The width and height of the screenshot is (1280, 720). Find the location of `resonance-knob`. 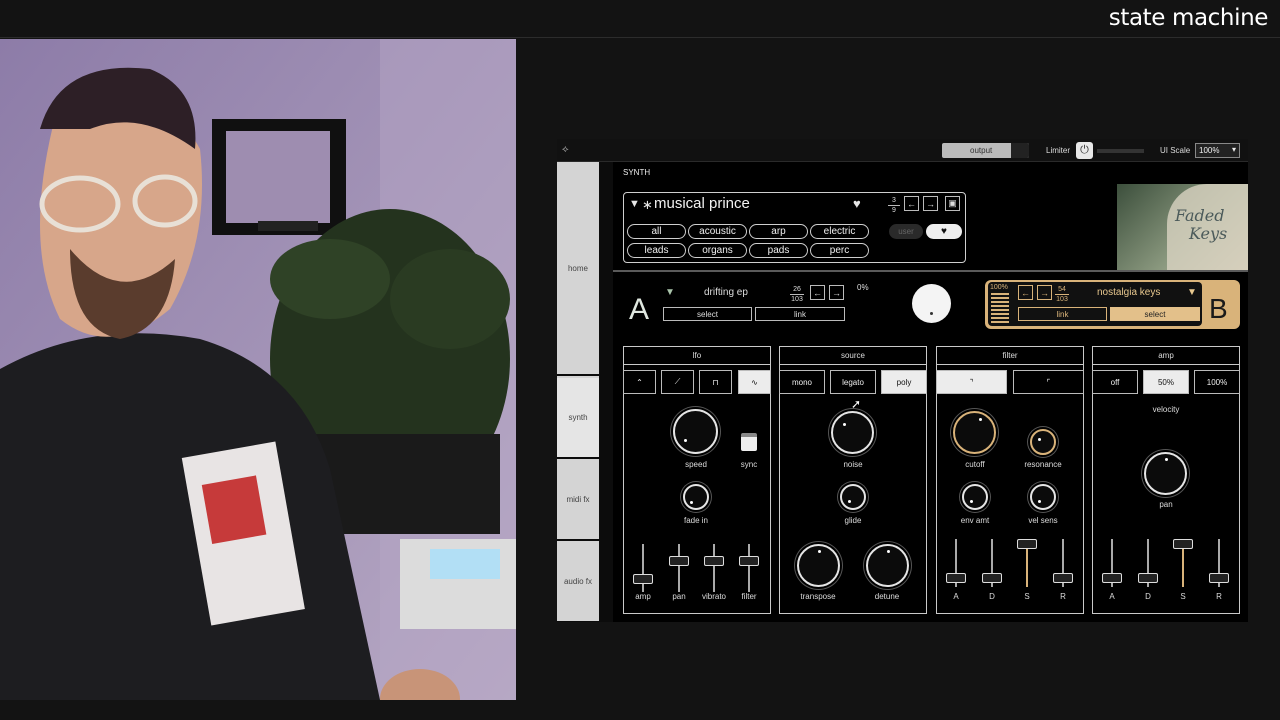

resonance-knob is located at coordinates (1043, 442).